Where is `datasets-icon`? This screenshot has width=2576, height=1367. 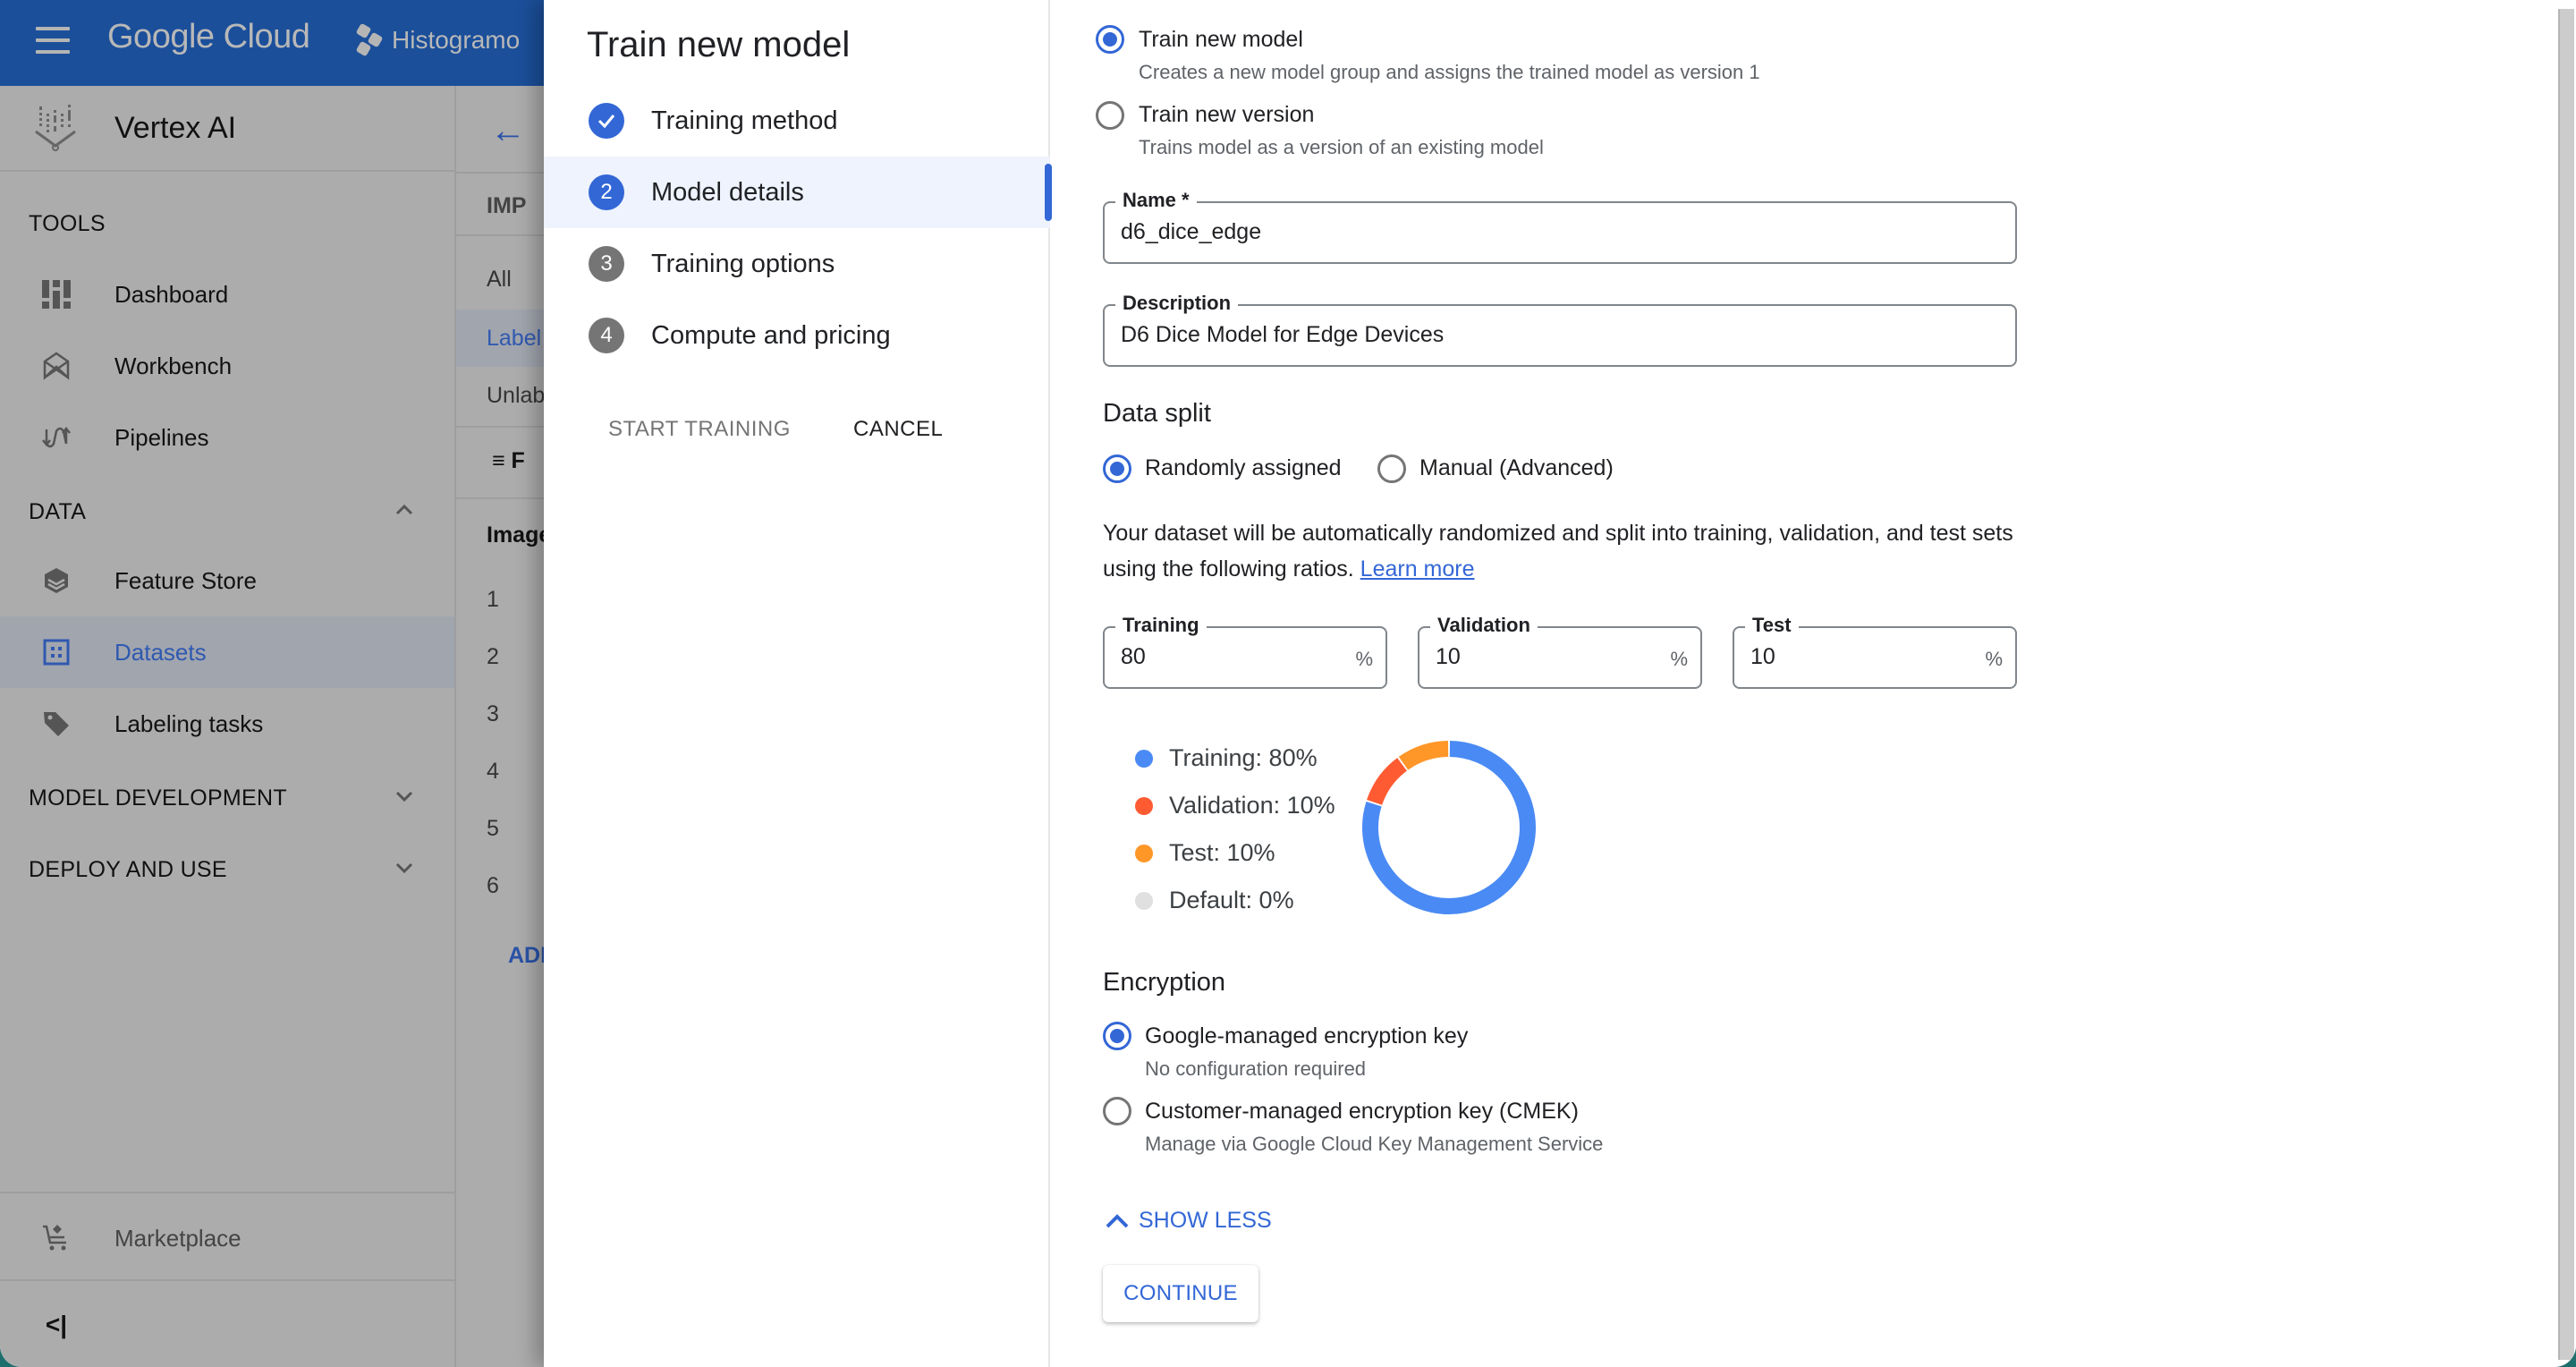 datasets-icon is located at coordinates (56, 652).